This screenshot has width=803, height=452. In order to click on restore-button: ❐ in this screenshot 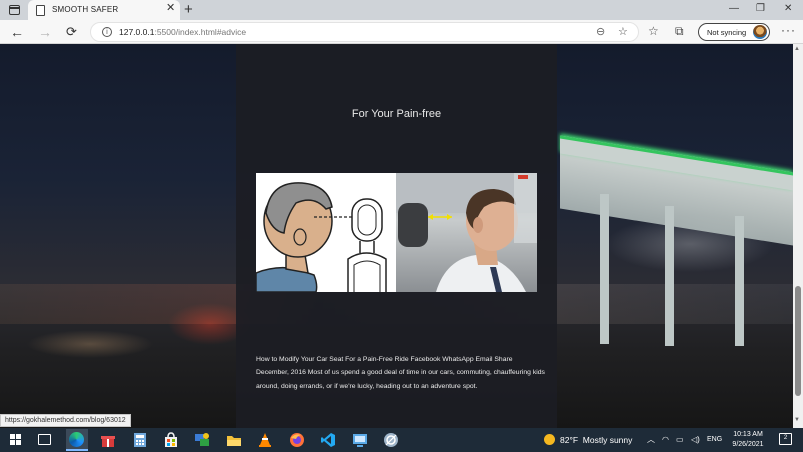, I will do `click(760, 9)`.